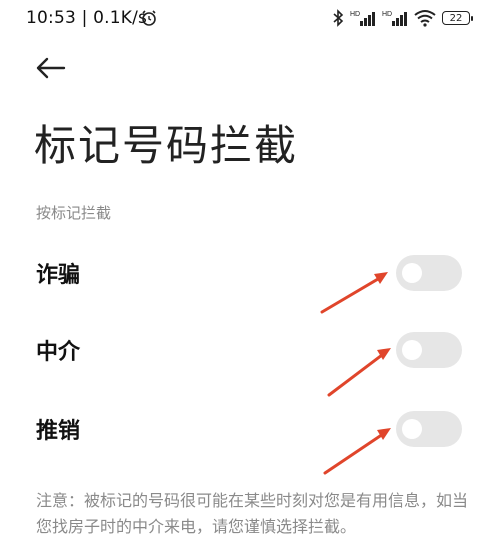 The image size is (500, 540). What do you see at coordinates (74, 213) in the screenshot?
I see `section-header: 按标记拦截` at bounding box center [74, 213].